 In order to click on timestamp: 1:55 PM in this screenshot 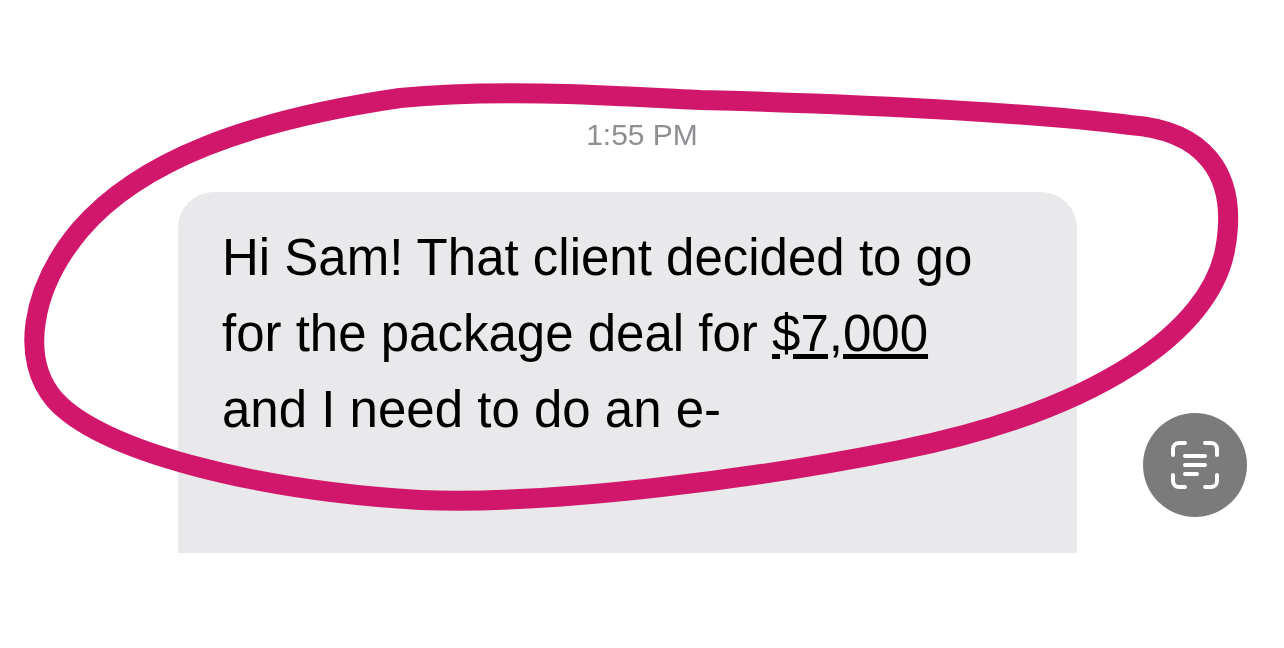, I will do `click(642, 135)`.